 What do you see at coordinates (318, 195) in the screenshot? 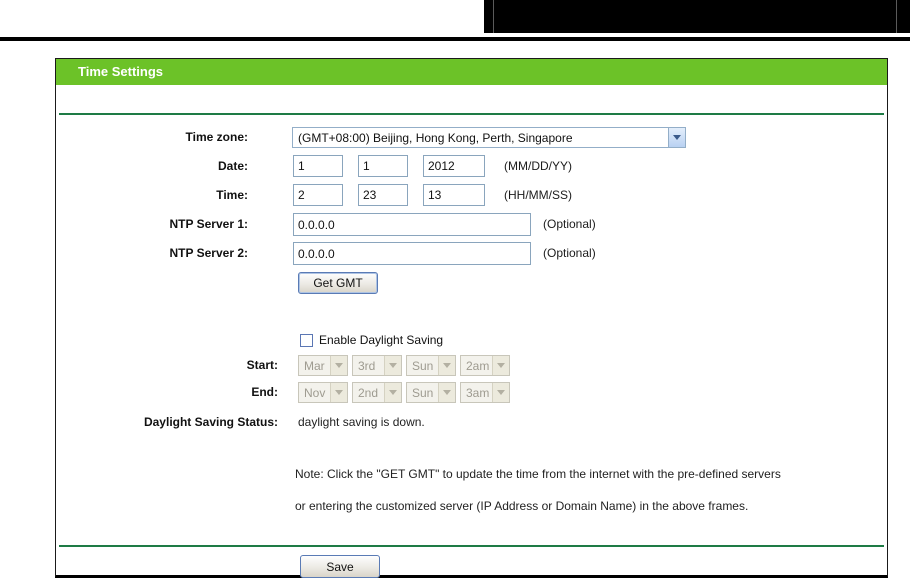
I see `time-hour-input` at bounding box center [318, 195].